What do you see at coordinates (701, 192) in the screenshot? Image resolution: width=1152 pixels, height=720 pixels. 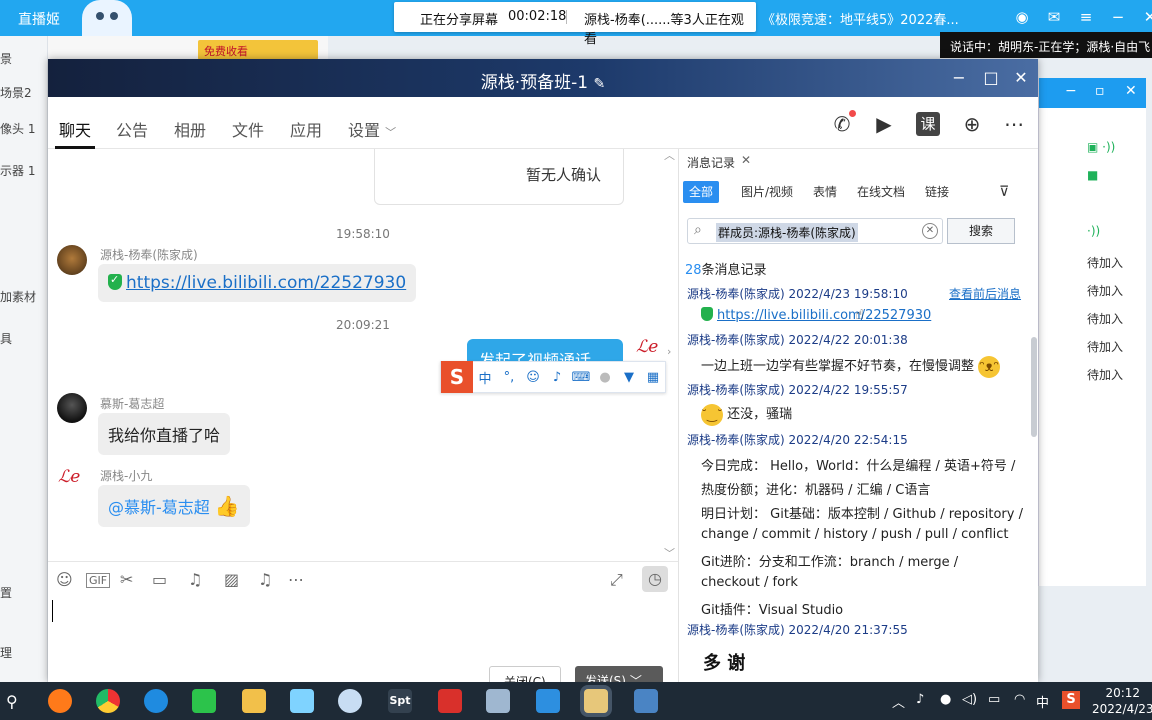 I see `filter-all: 全部` at bounding box center [701, 192].